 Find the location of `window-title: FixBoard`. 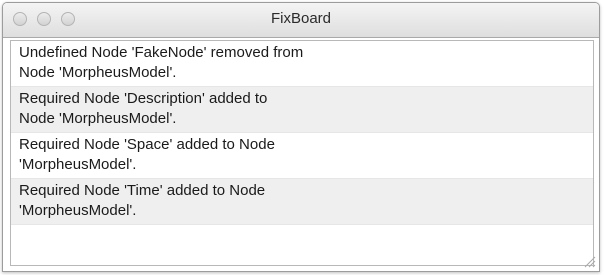

window-title: FixBoard is located at coordinates (301, 18).